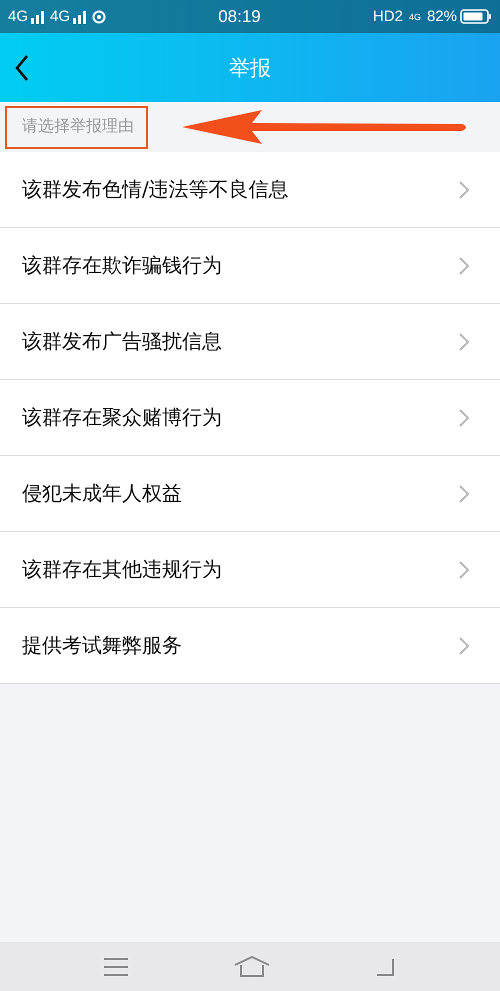 The height and width of the screenshot is (991, 500). I want to click on reason-item: 提供考试舞弊服务, so click(250, 645).